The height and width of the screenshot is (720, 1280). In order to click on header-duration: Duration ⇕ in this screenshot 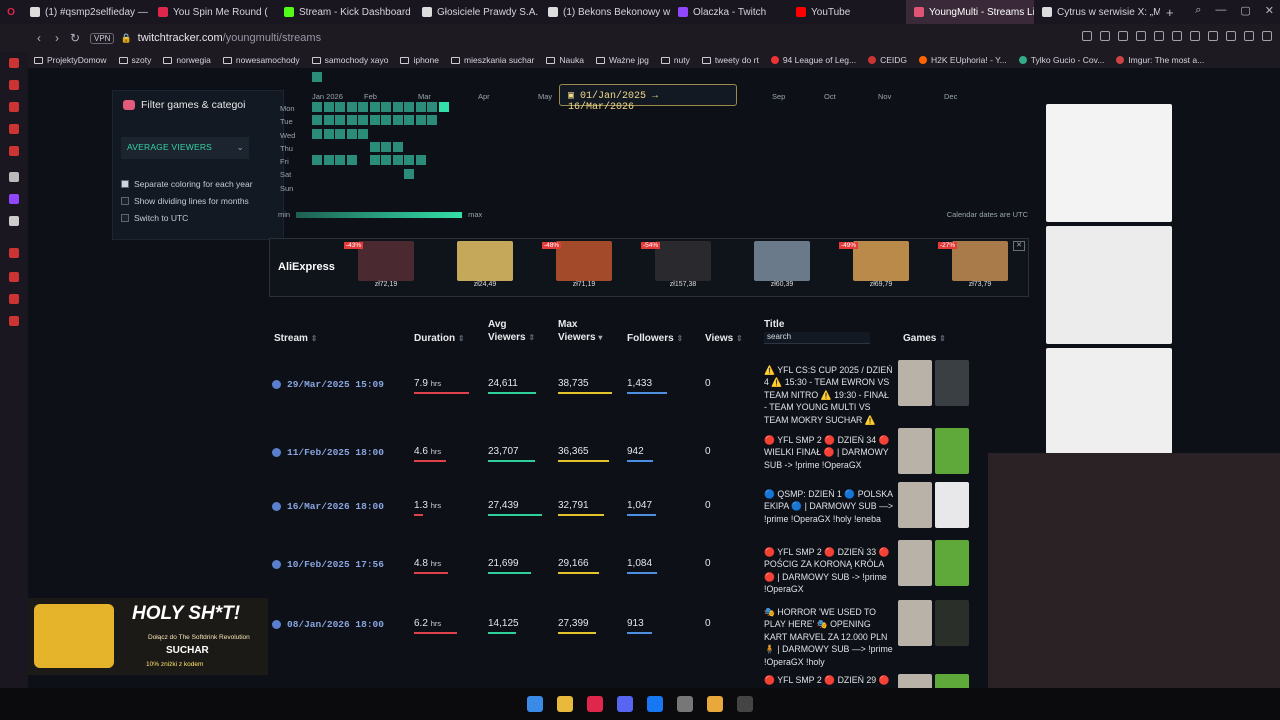, I will do `click(439, 338)`.